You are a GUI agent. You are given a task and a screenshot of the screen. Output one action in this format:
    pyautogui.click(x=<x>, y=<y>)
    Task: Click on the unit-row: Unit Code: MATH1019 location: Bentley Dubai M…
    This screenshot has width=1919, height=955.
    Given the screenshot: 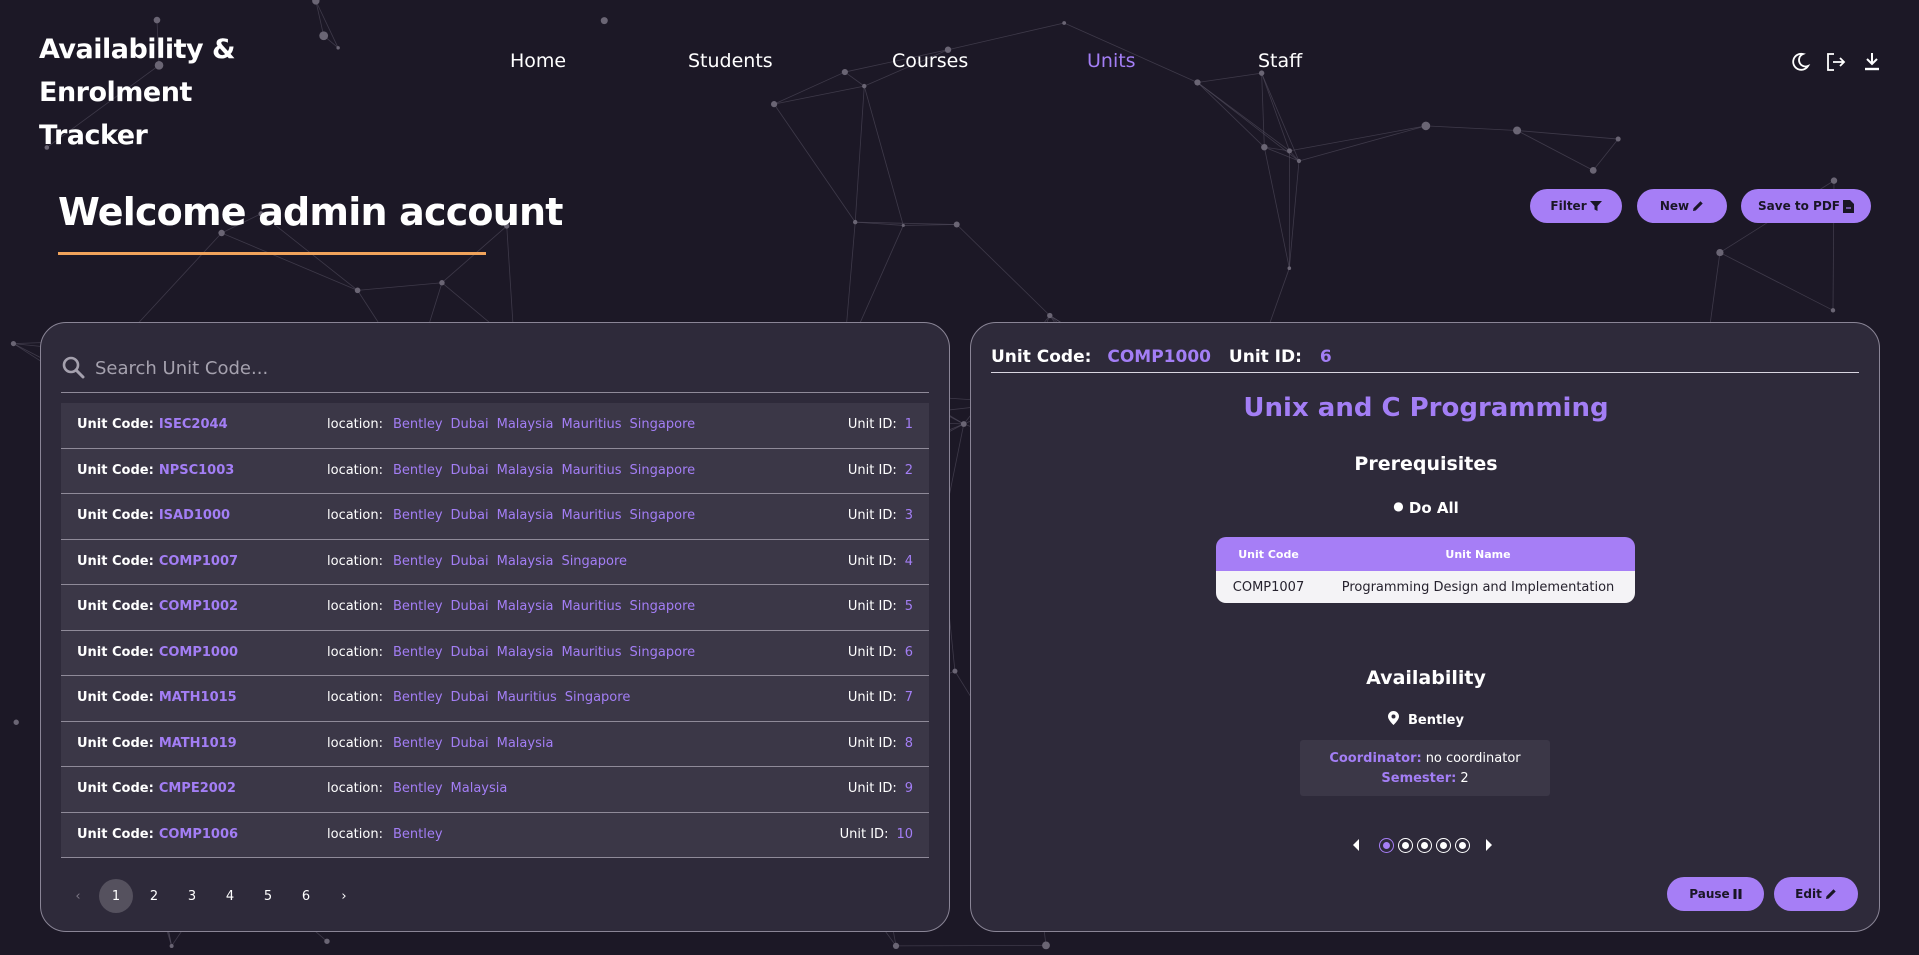 What is the action you would take?
    pyautogui.click(x=495, y=744)
    